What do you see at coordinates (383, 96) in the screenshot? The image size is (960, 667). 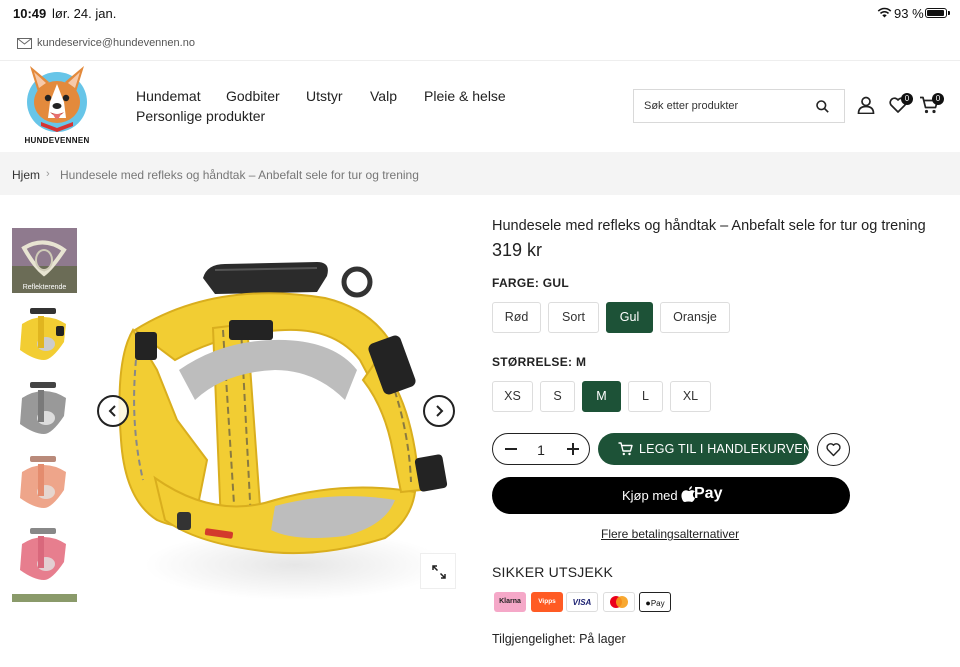 I see `nav-item-valp: Valp` at bounding box center [383, 96].